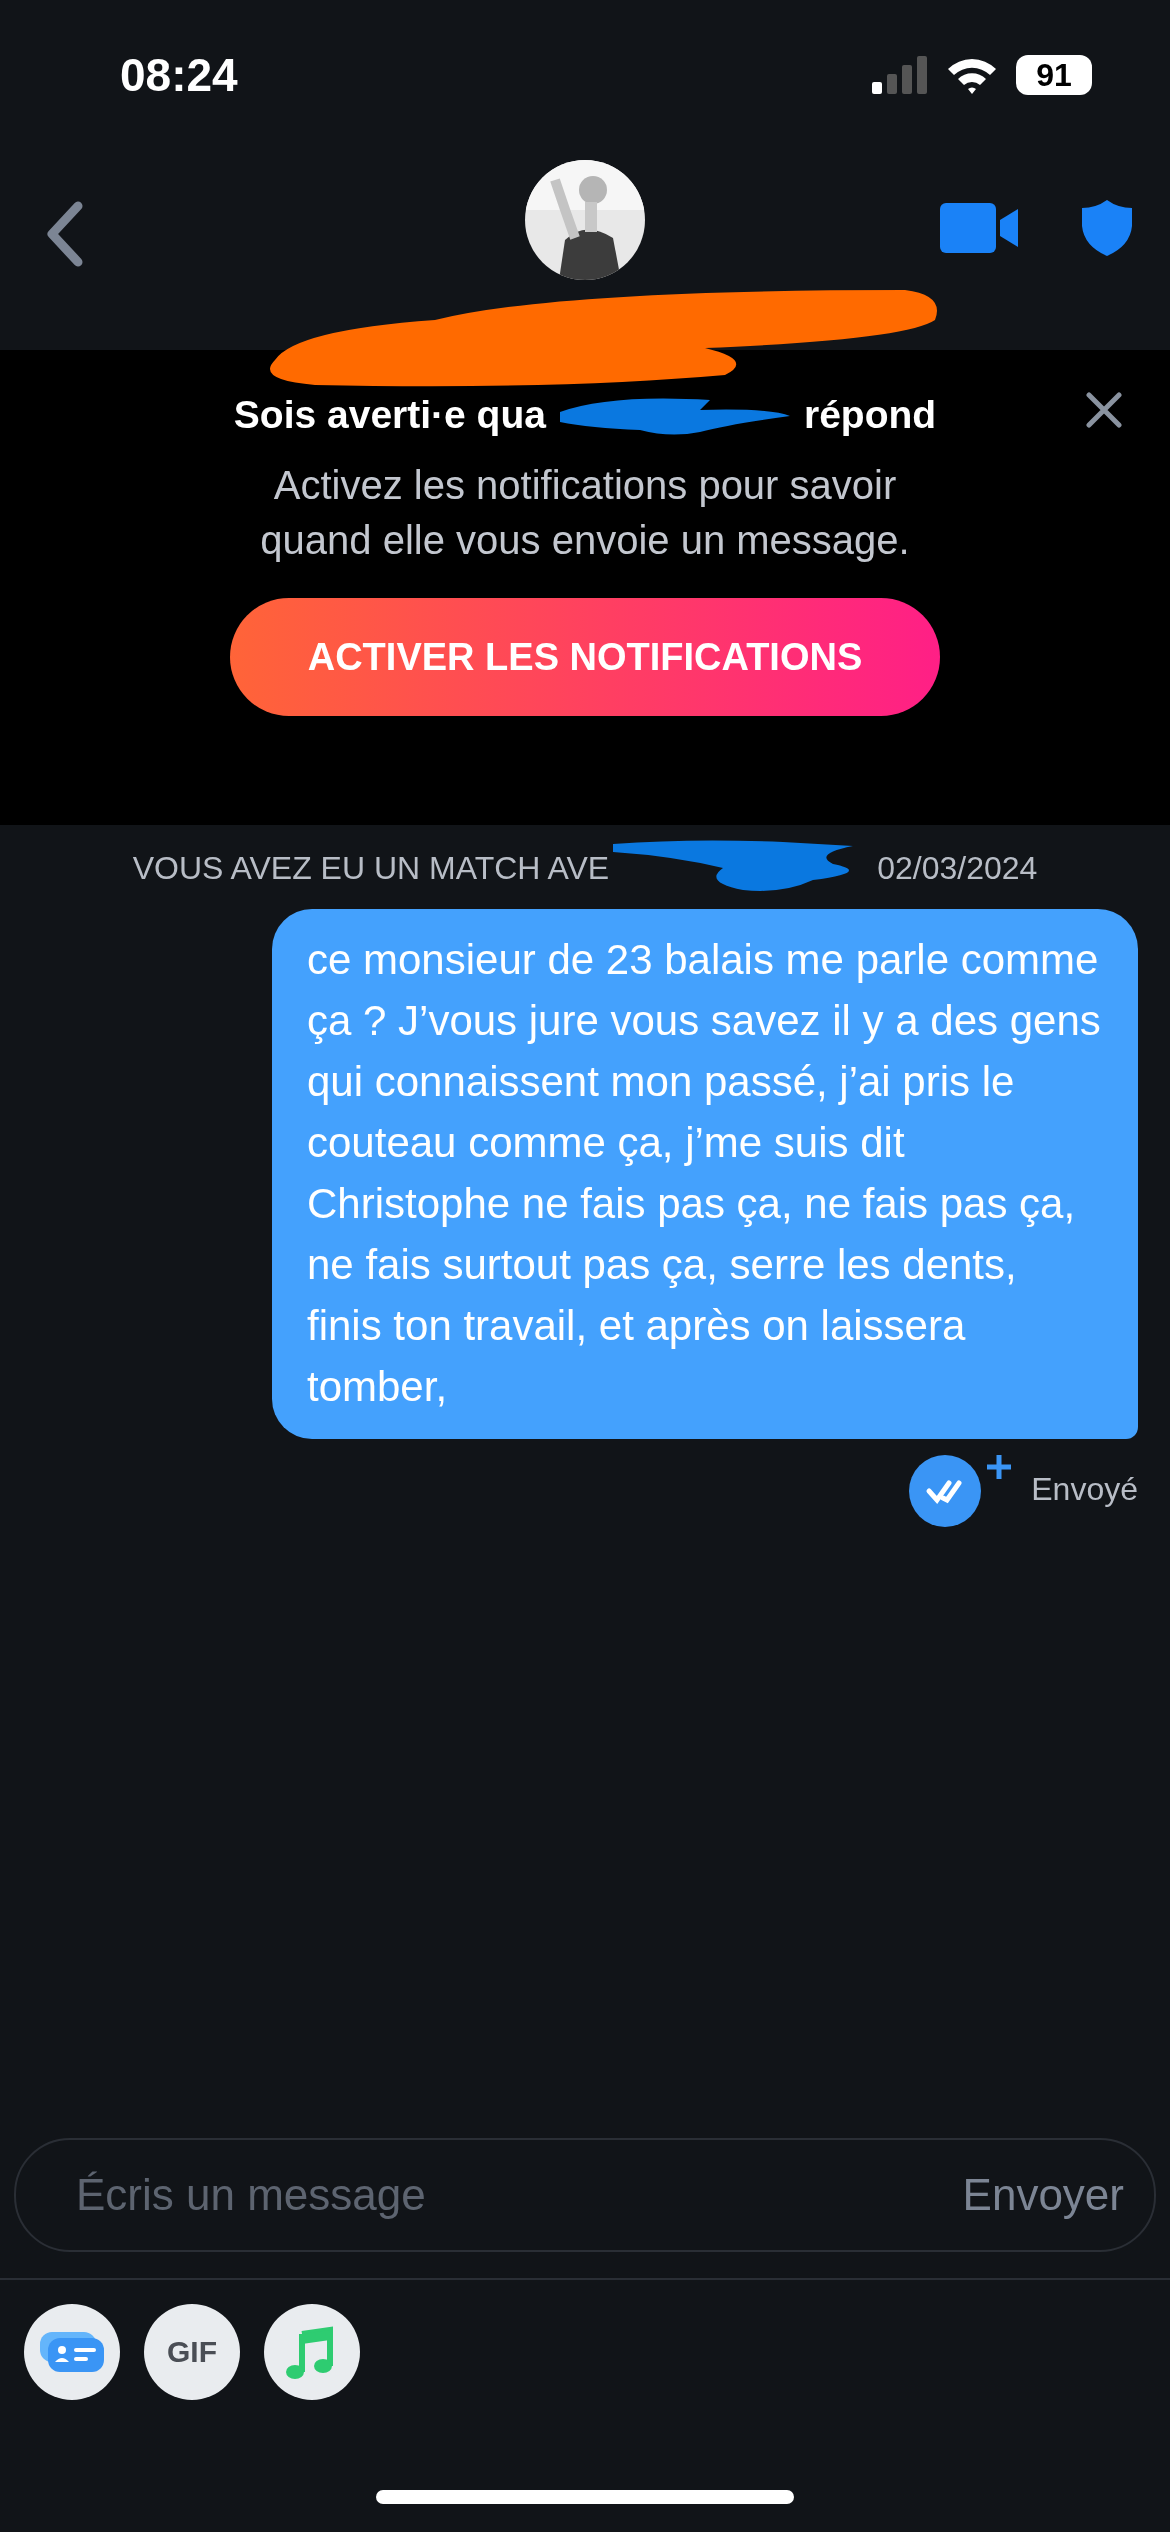  Describe the element at coordinates (972, 75) in the screenshot. I see `wifi-icon` at that location.